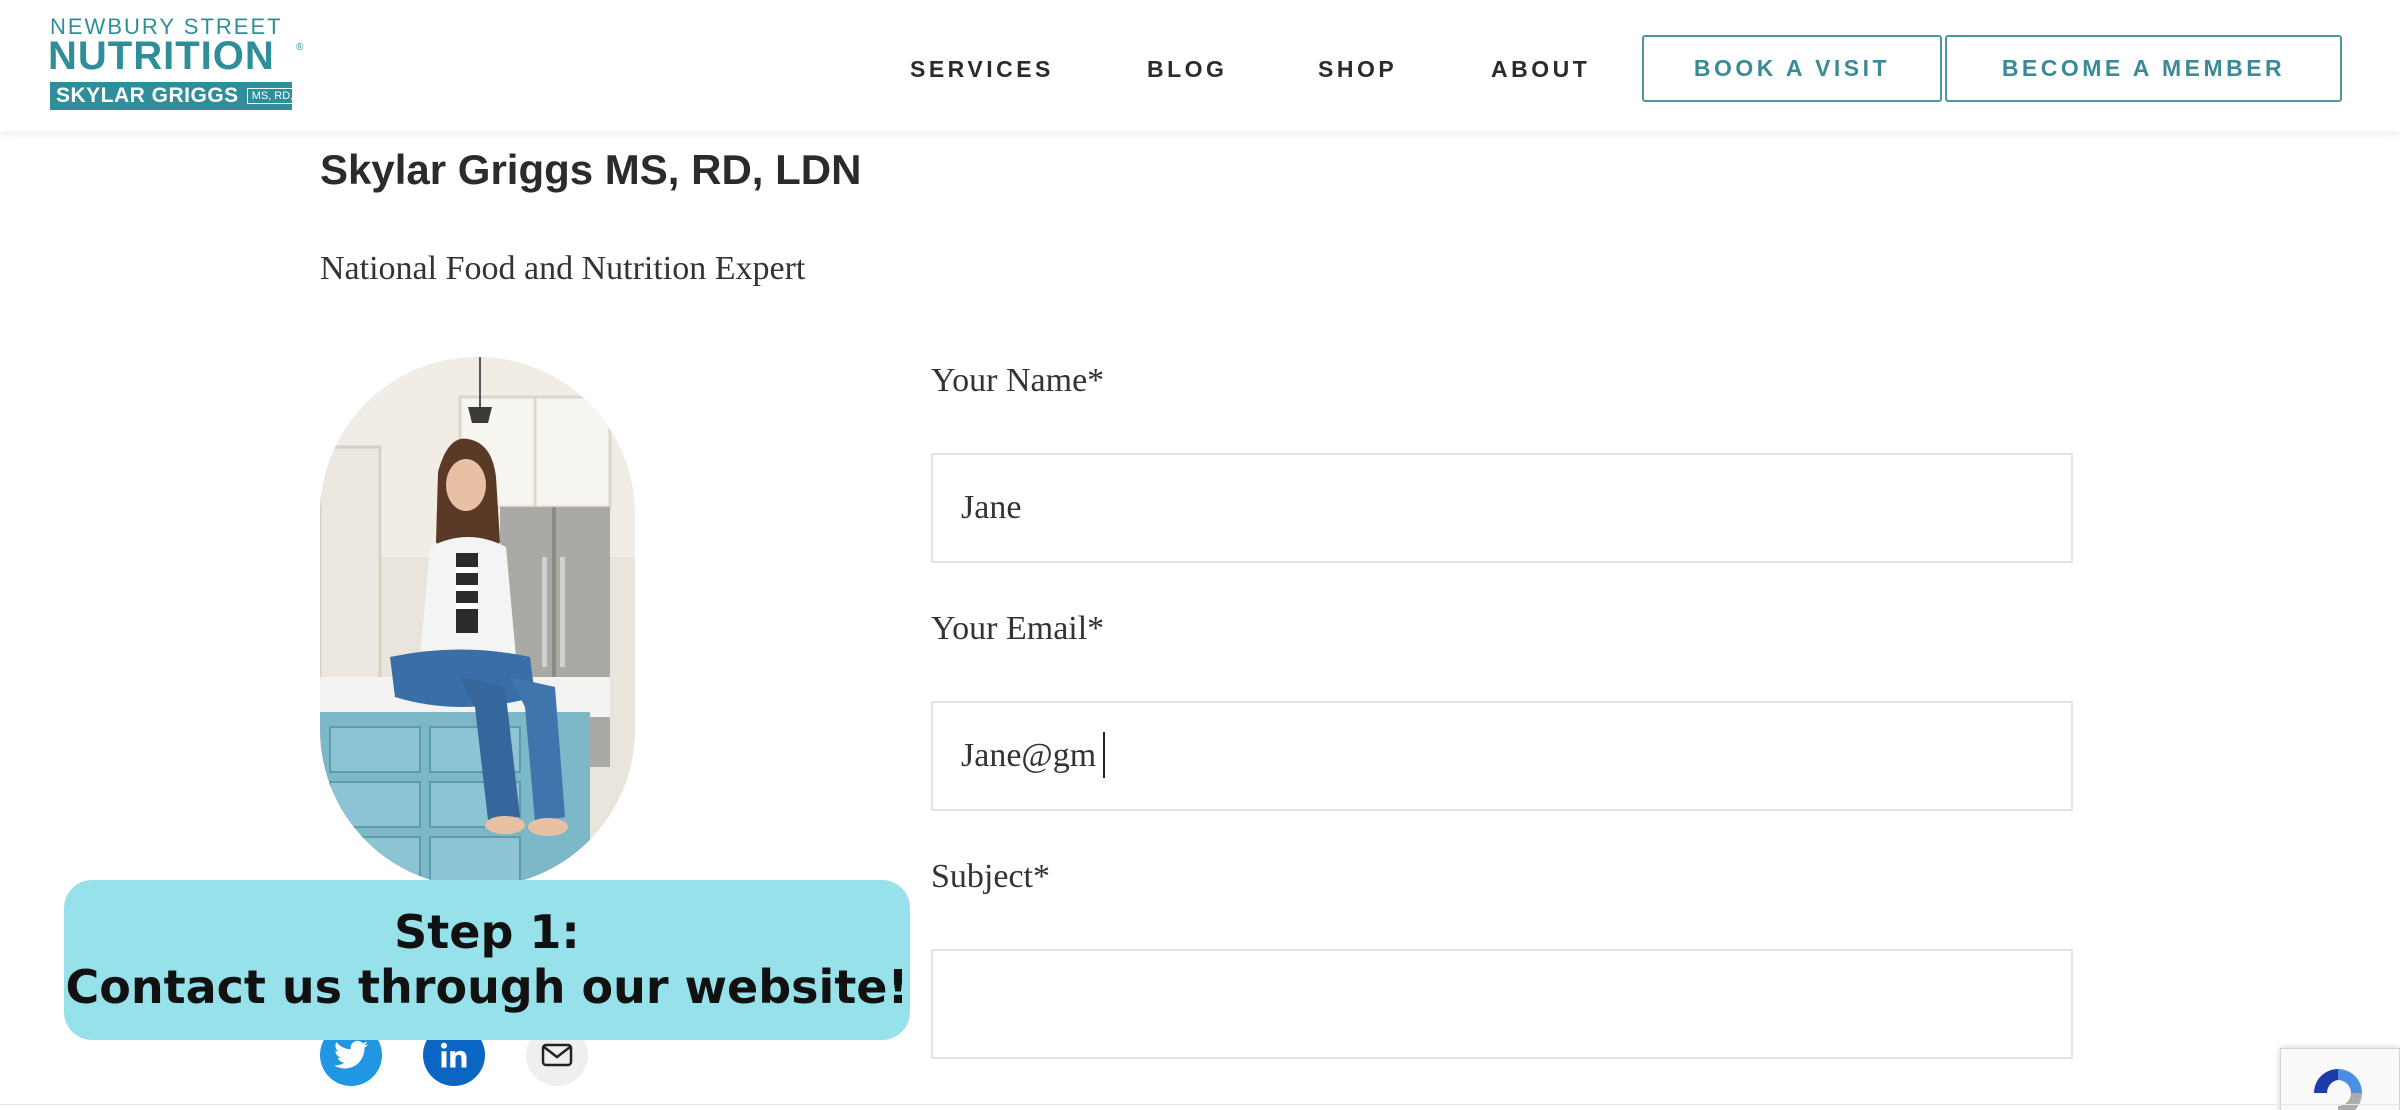 The width and height of the screenshot is (2400, 1110). I want to click on recaptcha-icon, so click(2338, 1089).